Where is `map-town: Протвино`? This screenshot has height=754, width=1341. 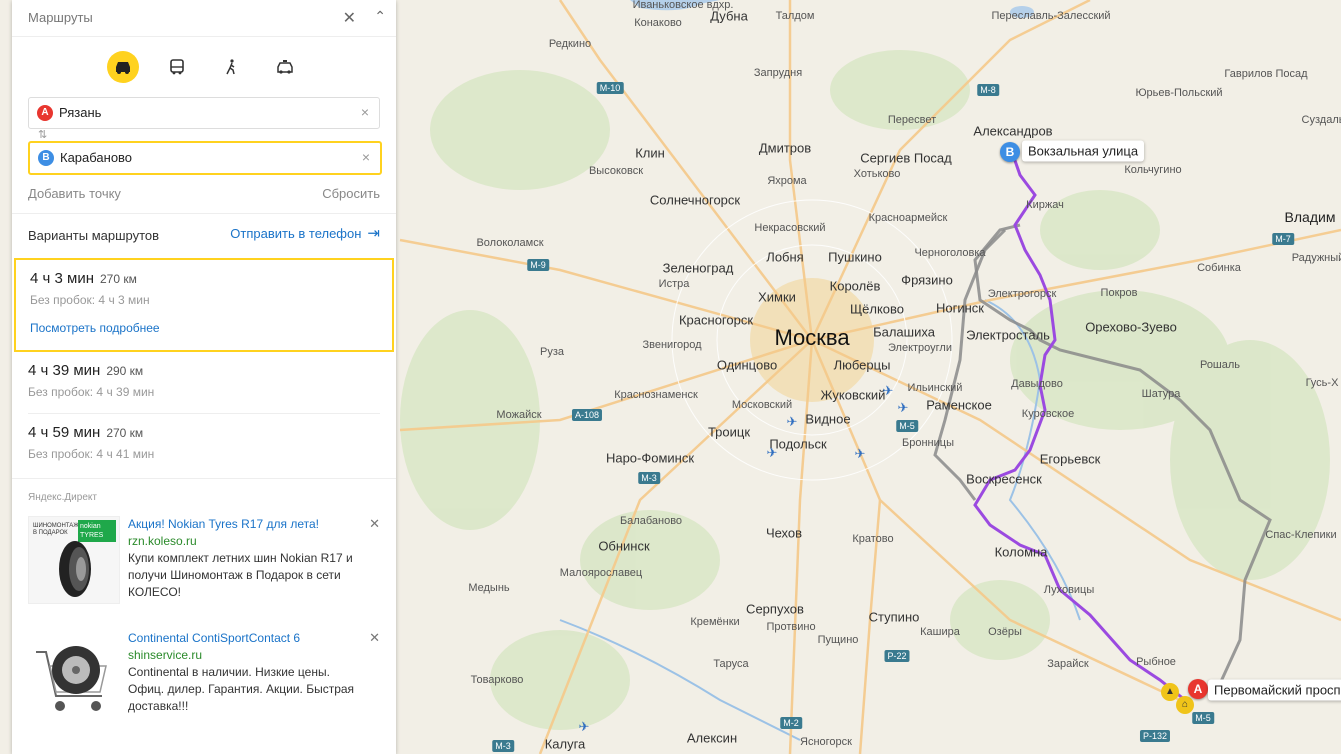 map-town: Протвино is located at coordinates (791, 627).